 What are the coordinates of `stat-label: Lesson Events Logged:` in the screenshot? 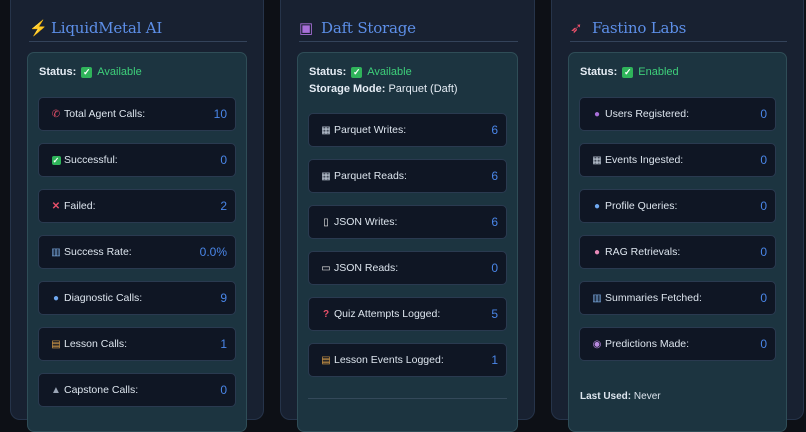 It's located at (389, 360).